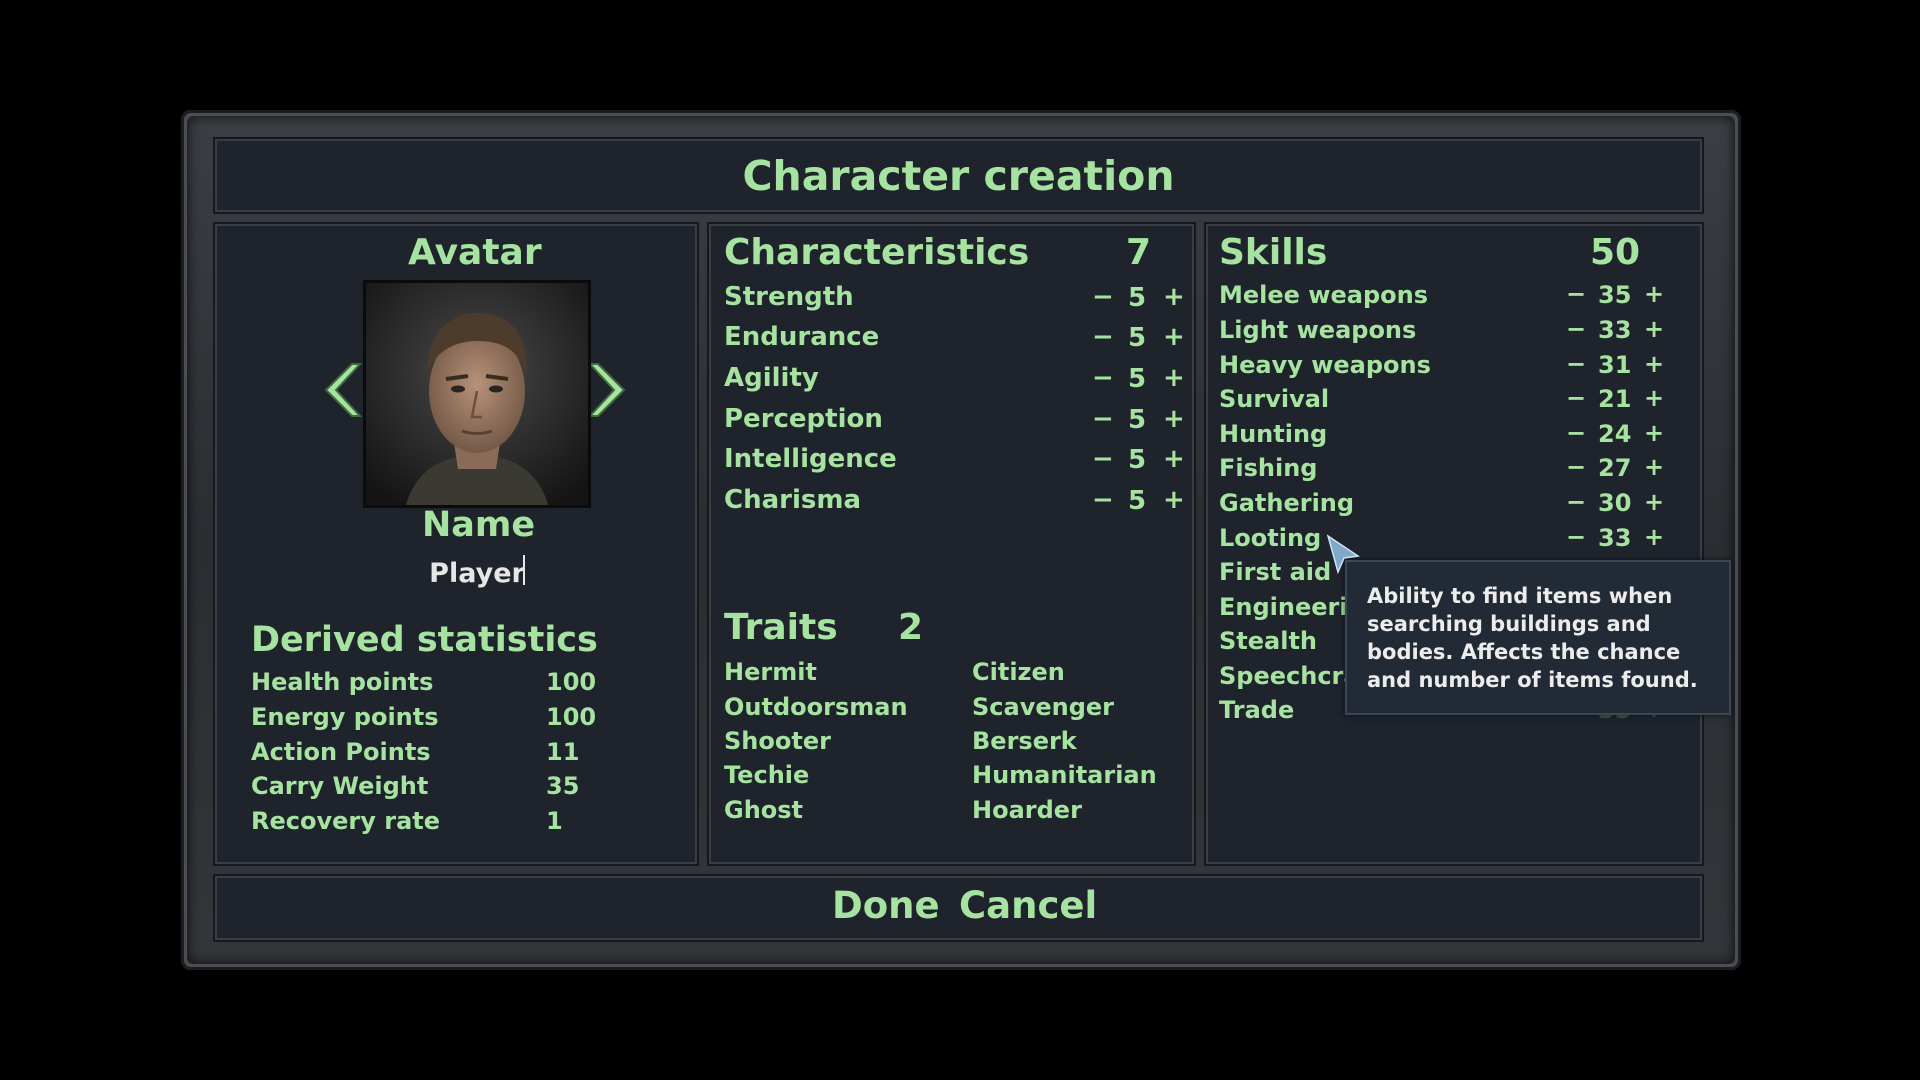  What do you see at coordinates (1024, 741) in the screenshot?
I see `trait-option: Berserk` at bounding box center [1024, 741].